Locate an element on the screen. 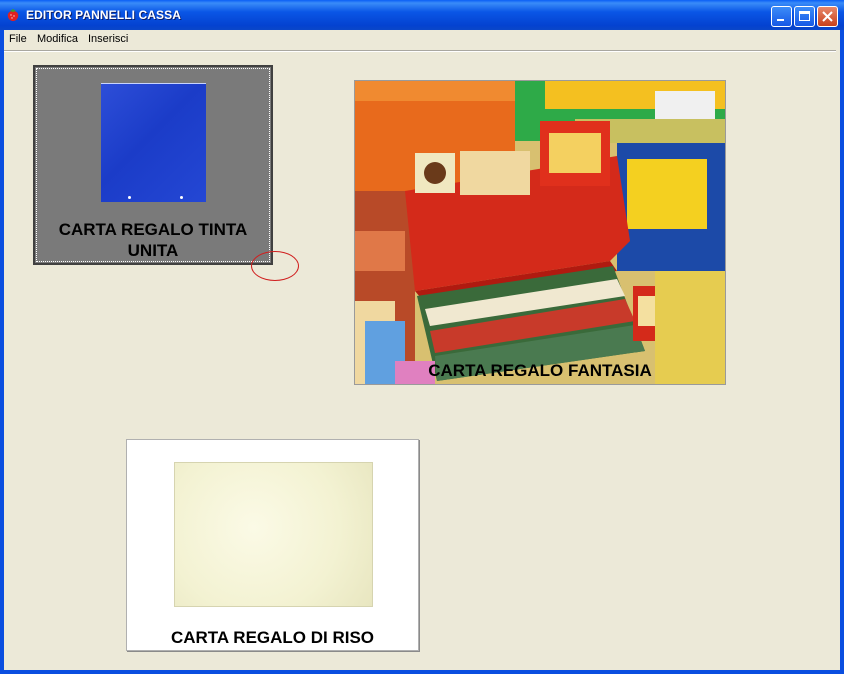  menu-modifica: Modifica is located at coordinates (57, 39).